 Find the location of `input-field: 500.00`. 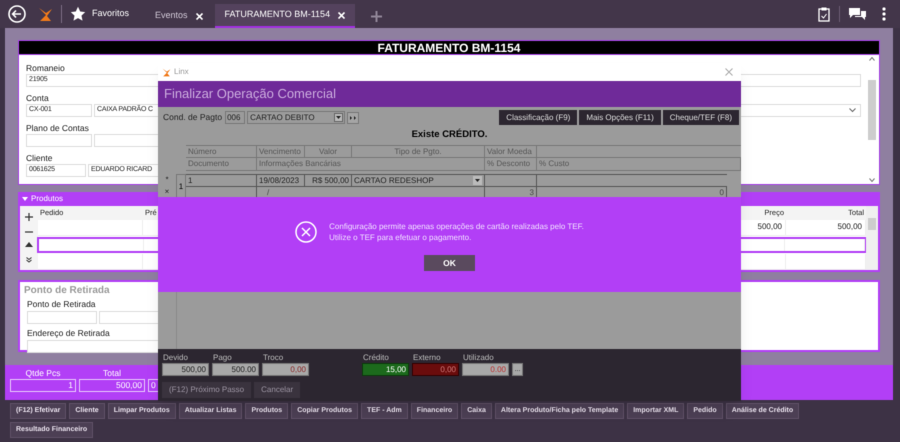

input-field: 500.00 is located at coordinates (235, 369).